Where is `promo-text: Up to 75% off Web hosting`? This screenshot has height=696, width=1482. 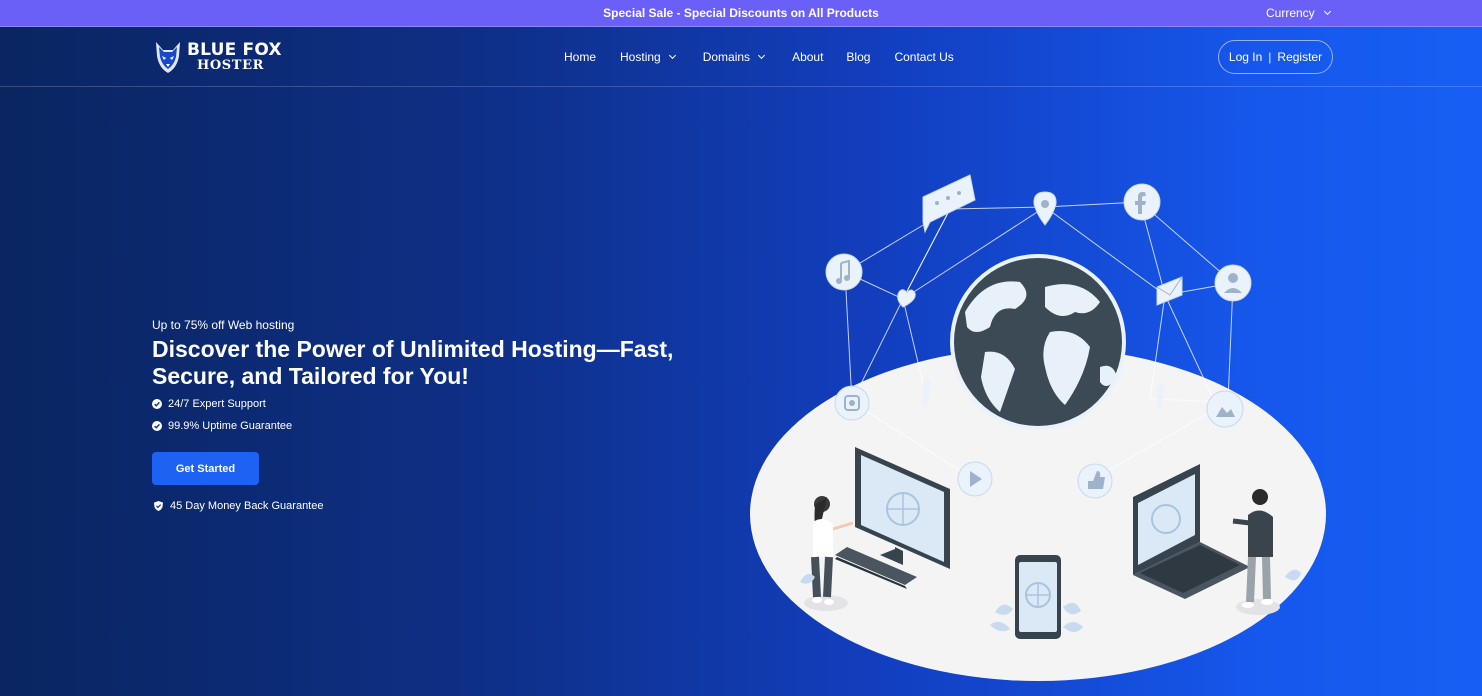
promo-text: Up to 75% off Web hosting is located at coordinates (223, 325).